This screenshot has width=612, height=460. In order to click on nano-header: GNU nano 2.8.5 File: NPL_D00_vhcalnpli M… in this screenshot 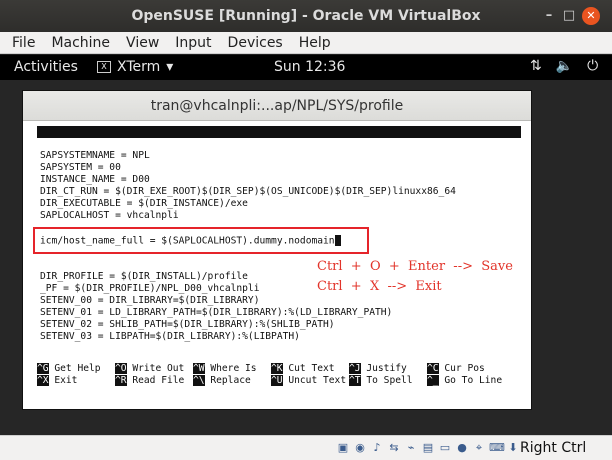, I will do `click(279, 149)`.